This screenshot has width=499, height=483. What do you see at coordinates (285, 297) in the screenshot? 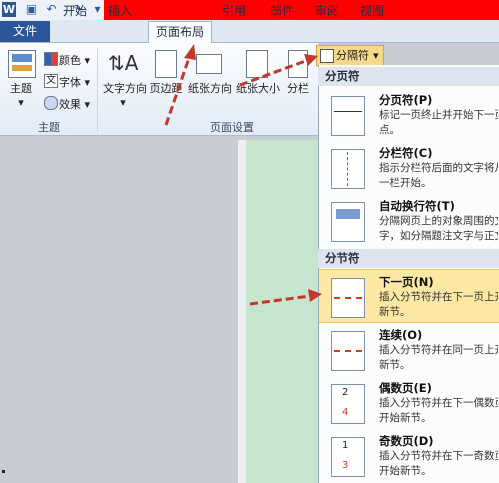
I see `annotation-arrow-to-next-page` at bounding box center [285, 297].